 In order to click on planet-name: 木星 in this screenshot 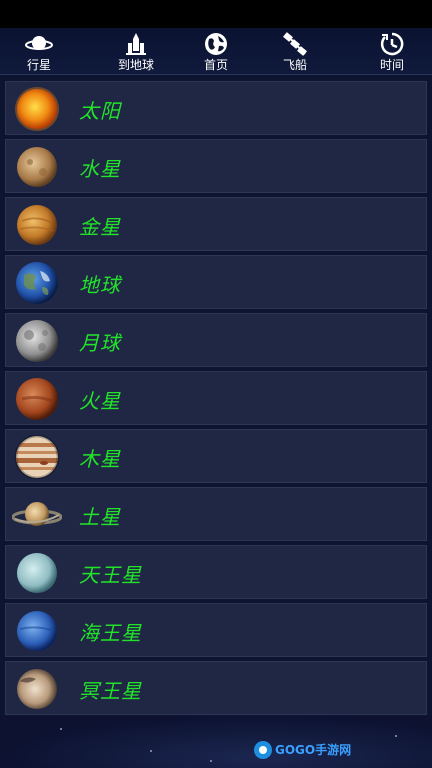, I will do `click(100, 459)`.